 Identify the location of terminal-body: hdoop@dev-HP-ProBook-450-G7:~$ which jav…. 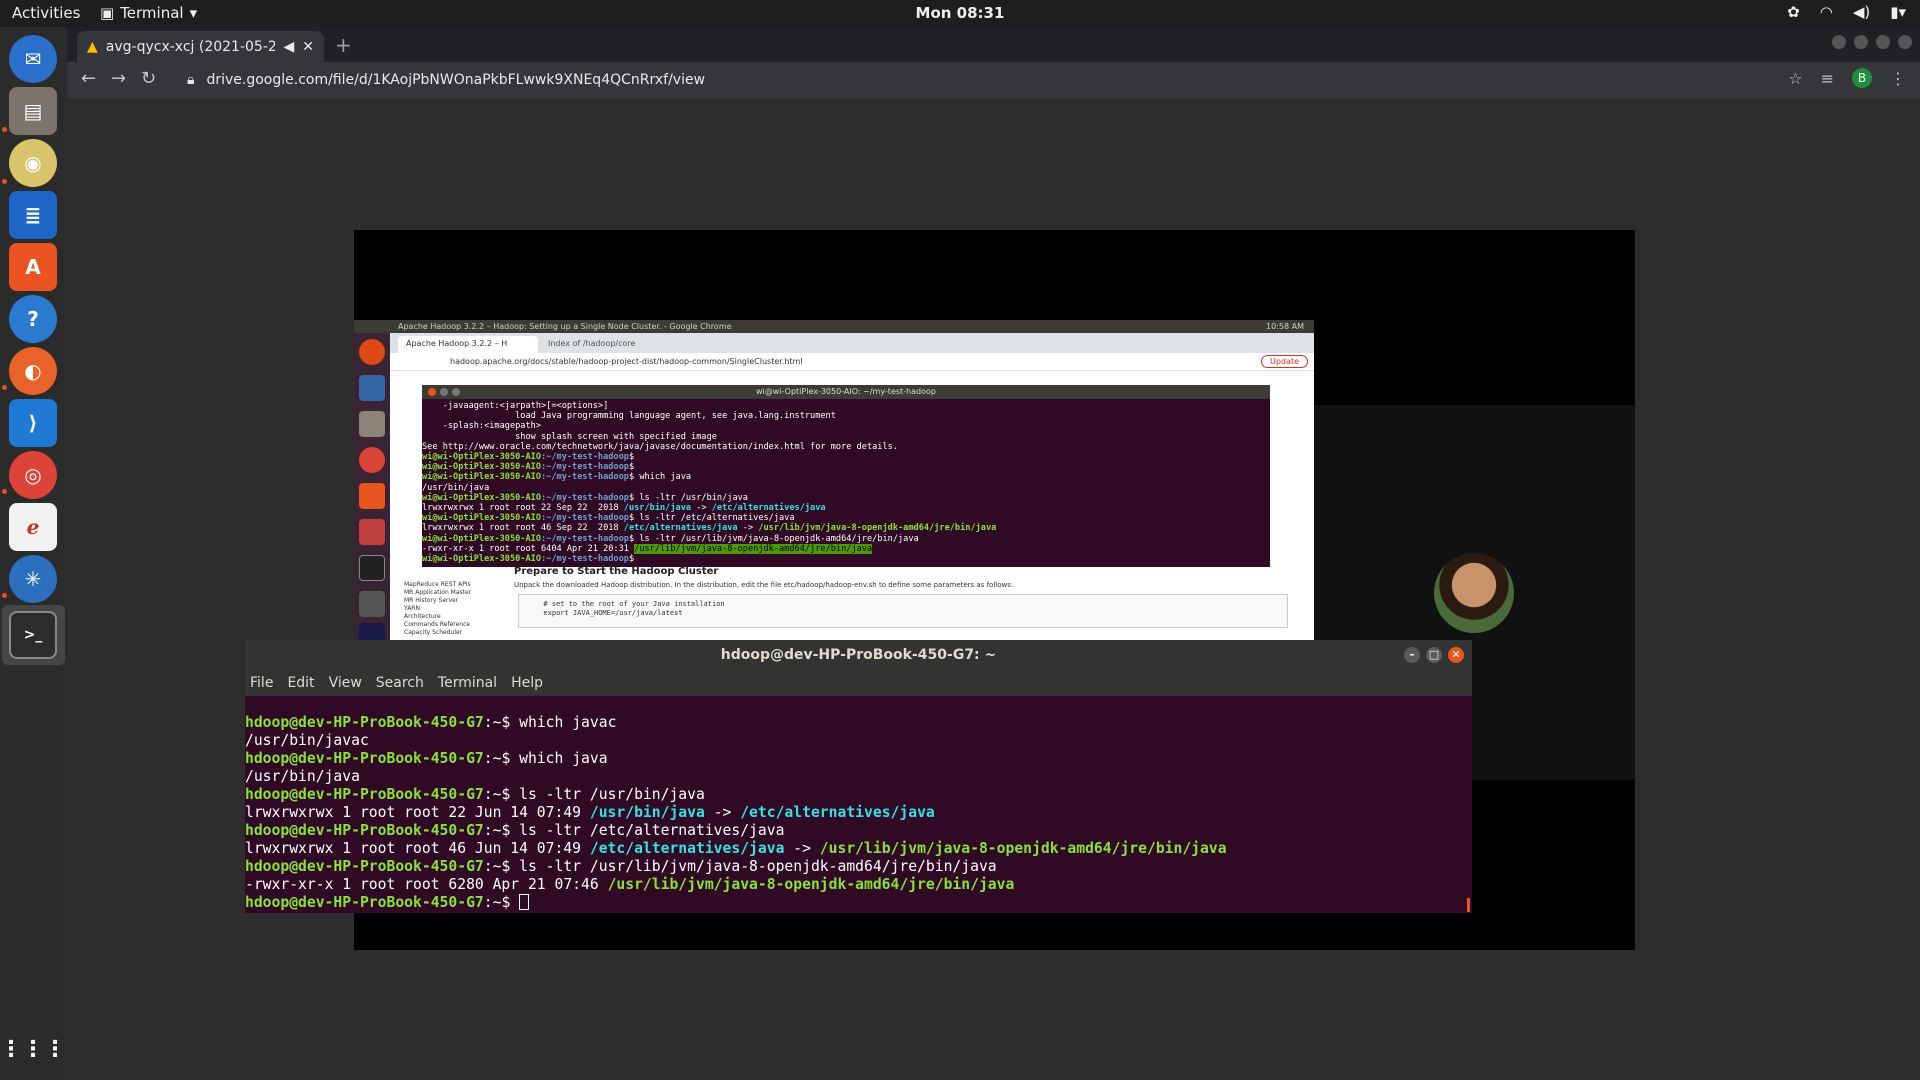
(858, 804).